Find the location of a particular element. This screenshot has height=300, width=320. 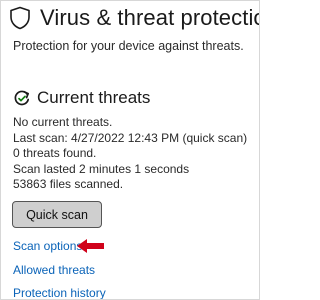

arrow-left-icon is located at coordinates (90, 246).